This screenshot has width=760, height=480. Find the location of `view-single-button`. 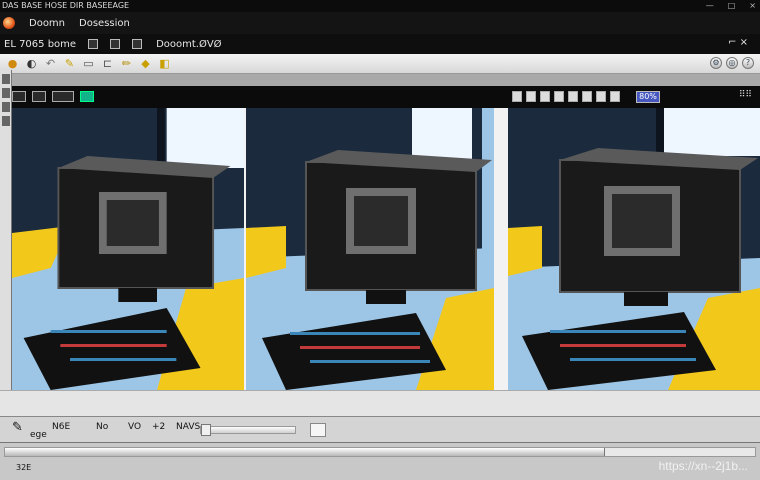

view-single-button is located at coordinates (19, 96).